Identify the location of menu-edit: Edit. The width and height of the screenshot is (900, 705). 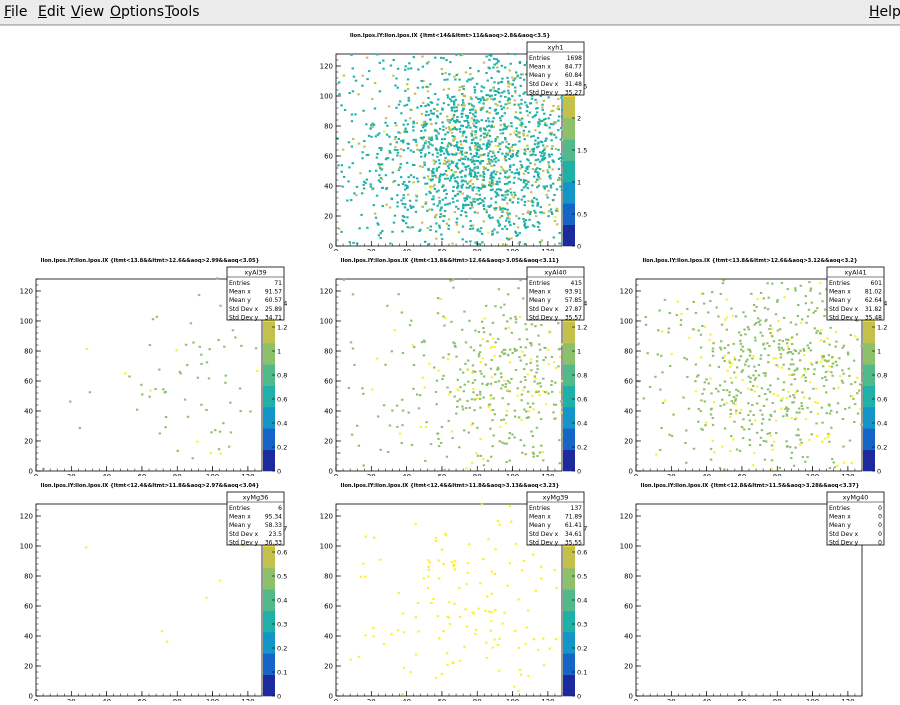
(51, 12).